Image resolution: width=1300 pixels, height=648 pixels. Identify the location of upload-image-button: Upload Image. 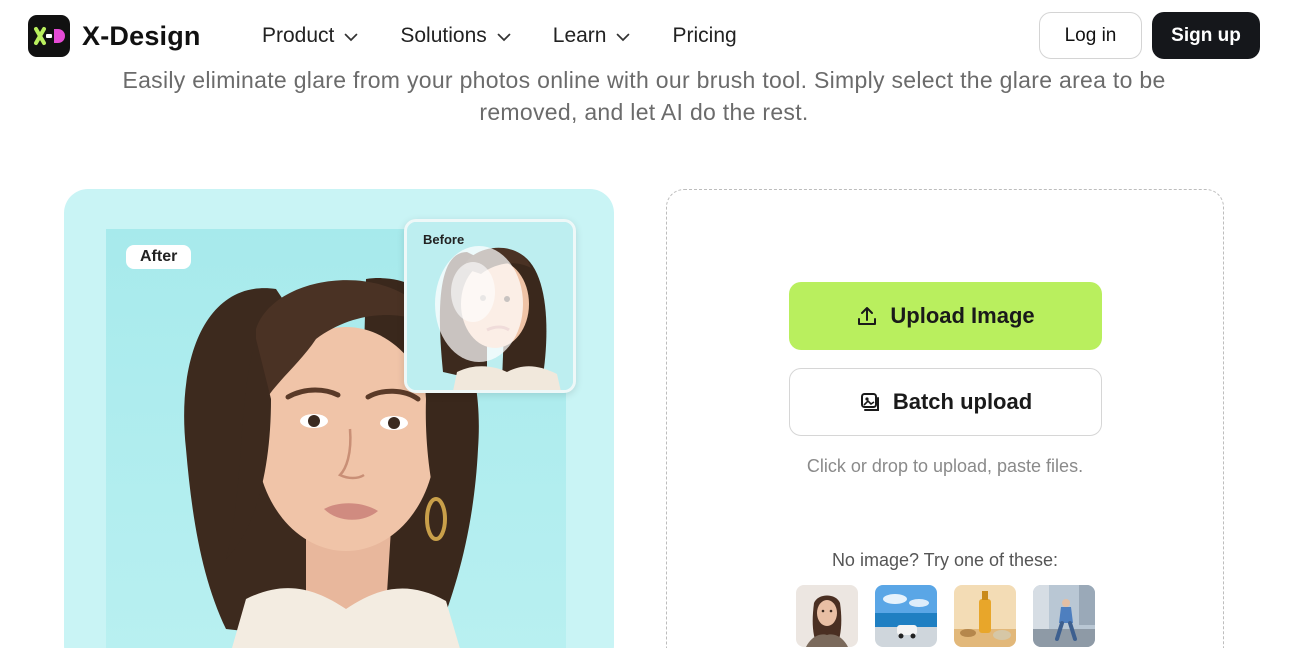
(945, 316).